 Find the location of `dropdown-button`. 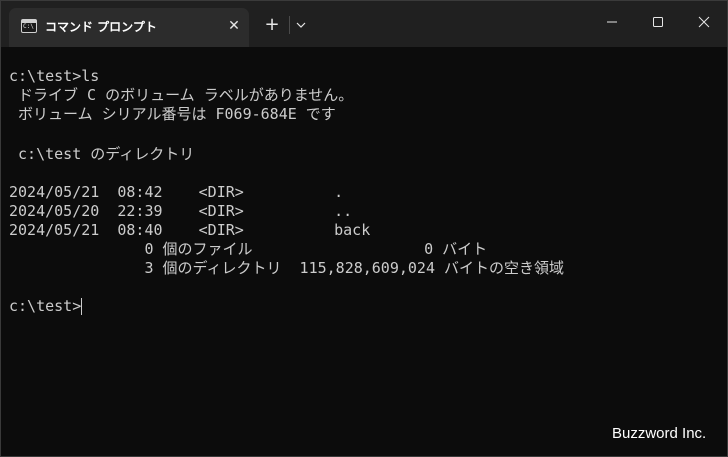

dropdown-button is located at coordinates (301, 25).